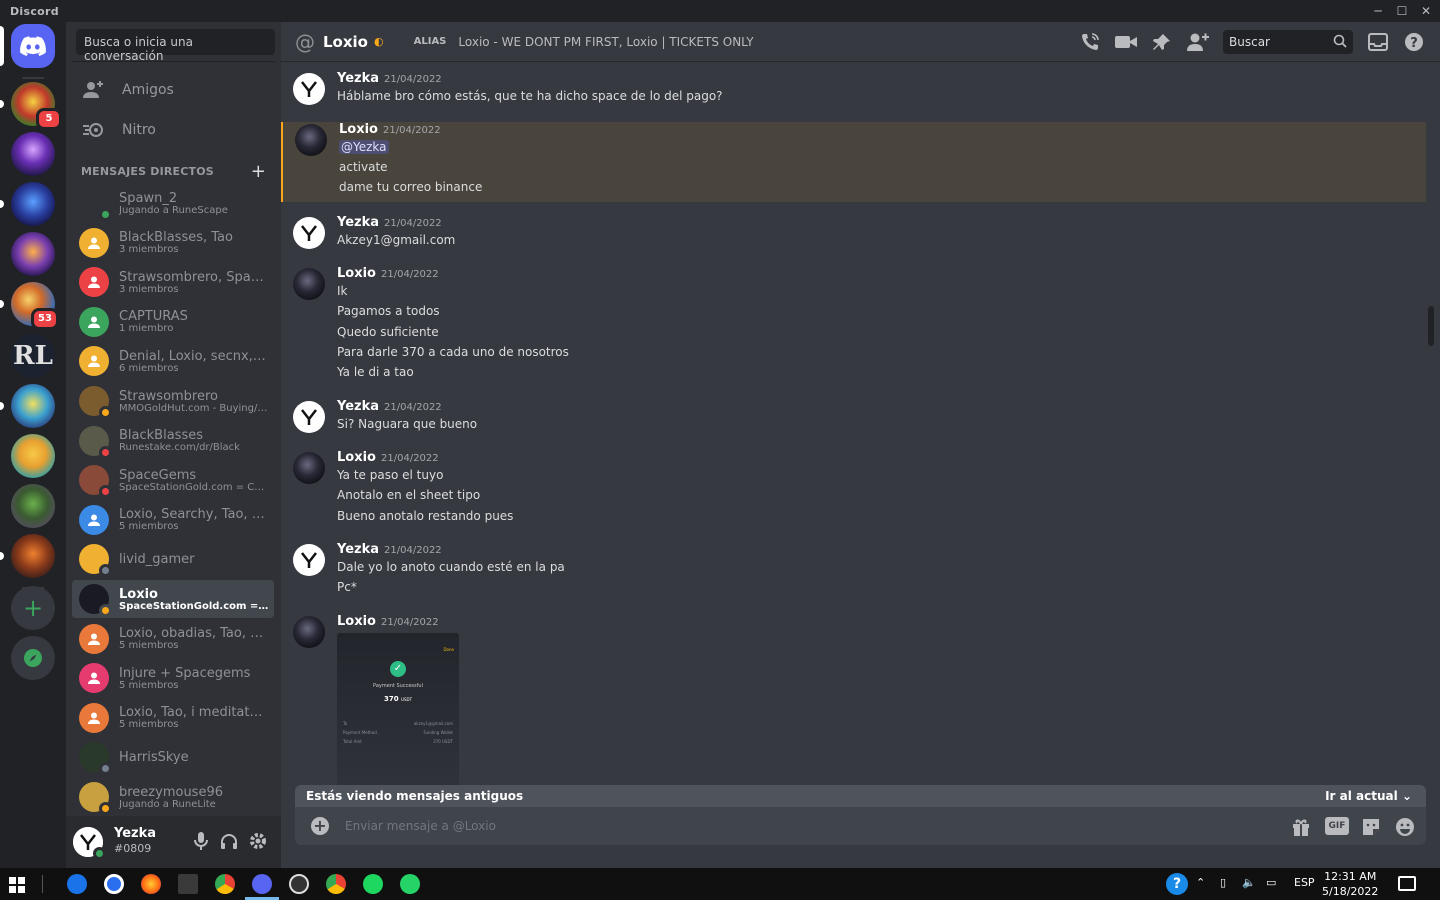 The image size is (1440, 900). What do you see at coordinates (33, 608) in the screenshot?
I see `add-server-button: +` at bounding box center [33, 608].